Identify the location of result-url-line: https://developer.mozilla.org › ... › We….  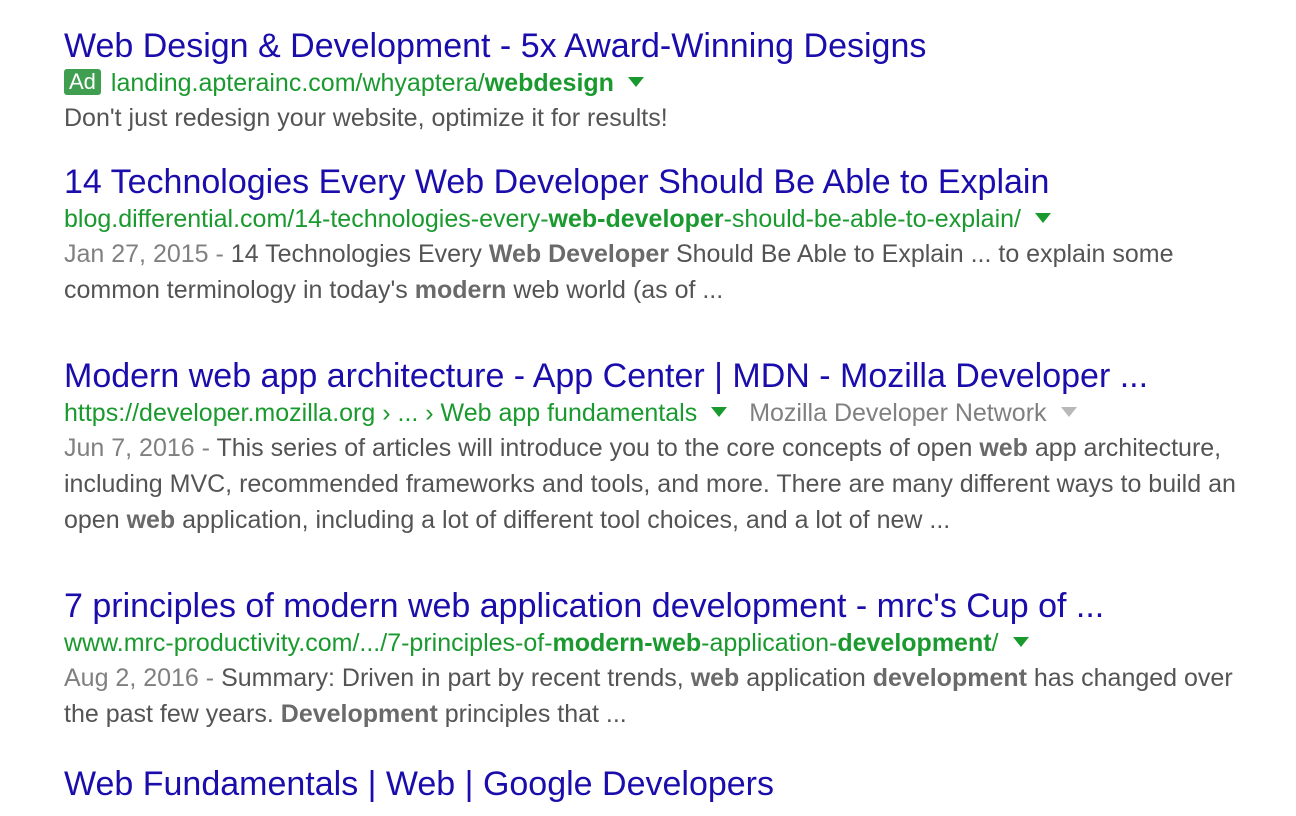
(664, 413).